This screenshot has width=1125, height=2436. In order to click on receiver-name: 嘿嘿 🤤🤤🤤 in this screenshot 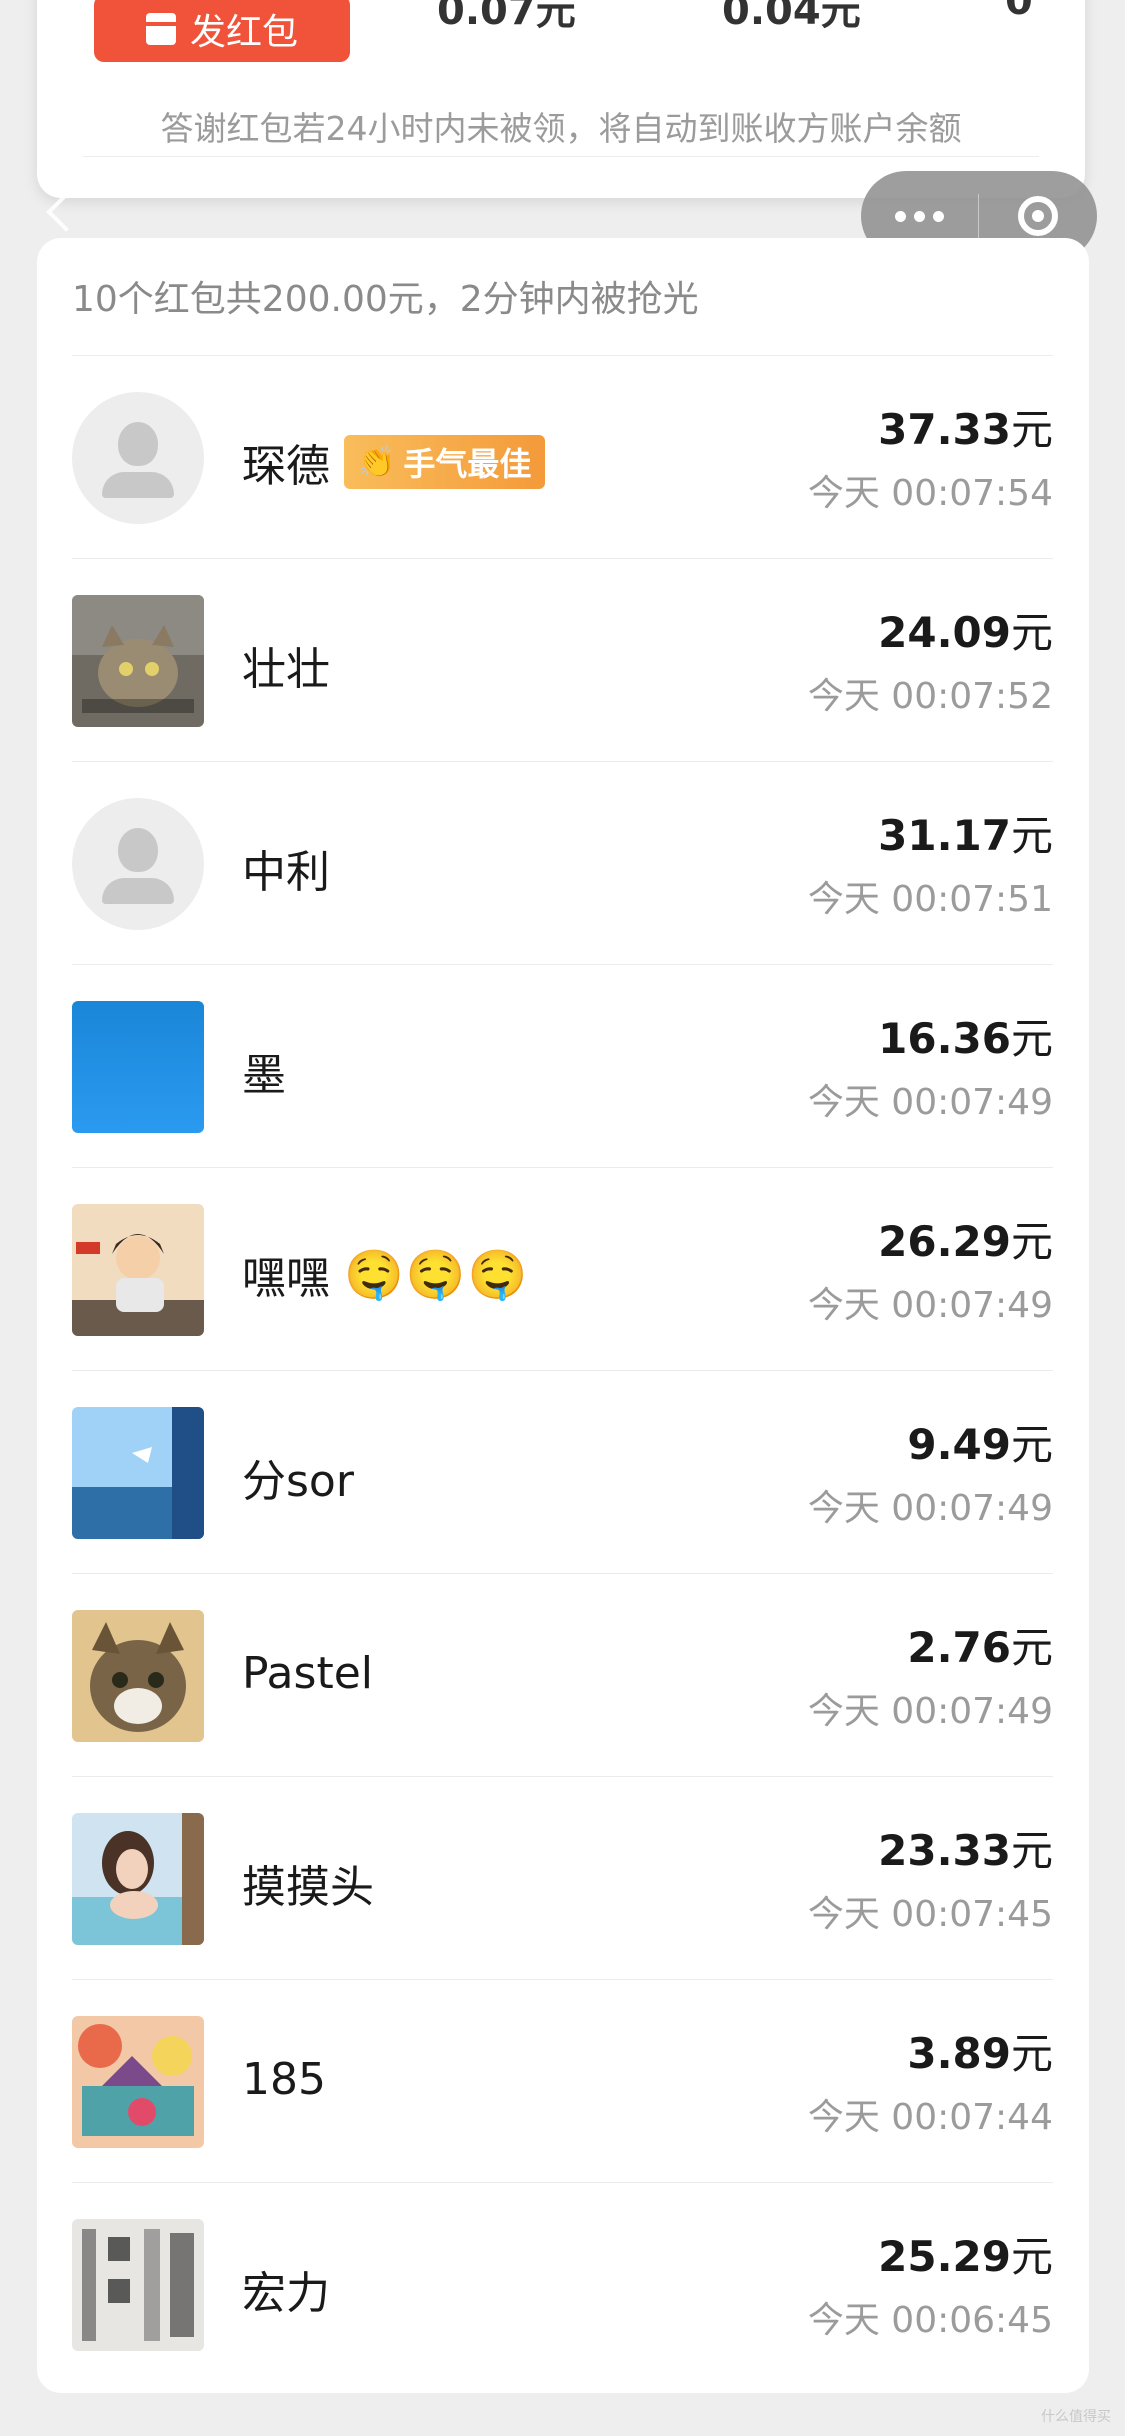, I will do `click(385, 1274)`.